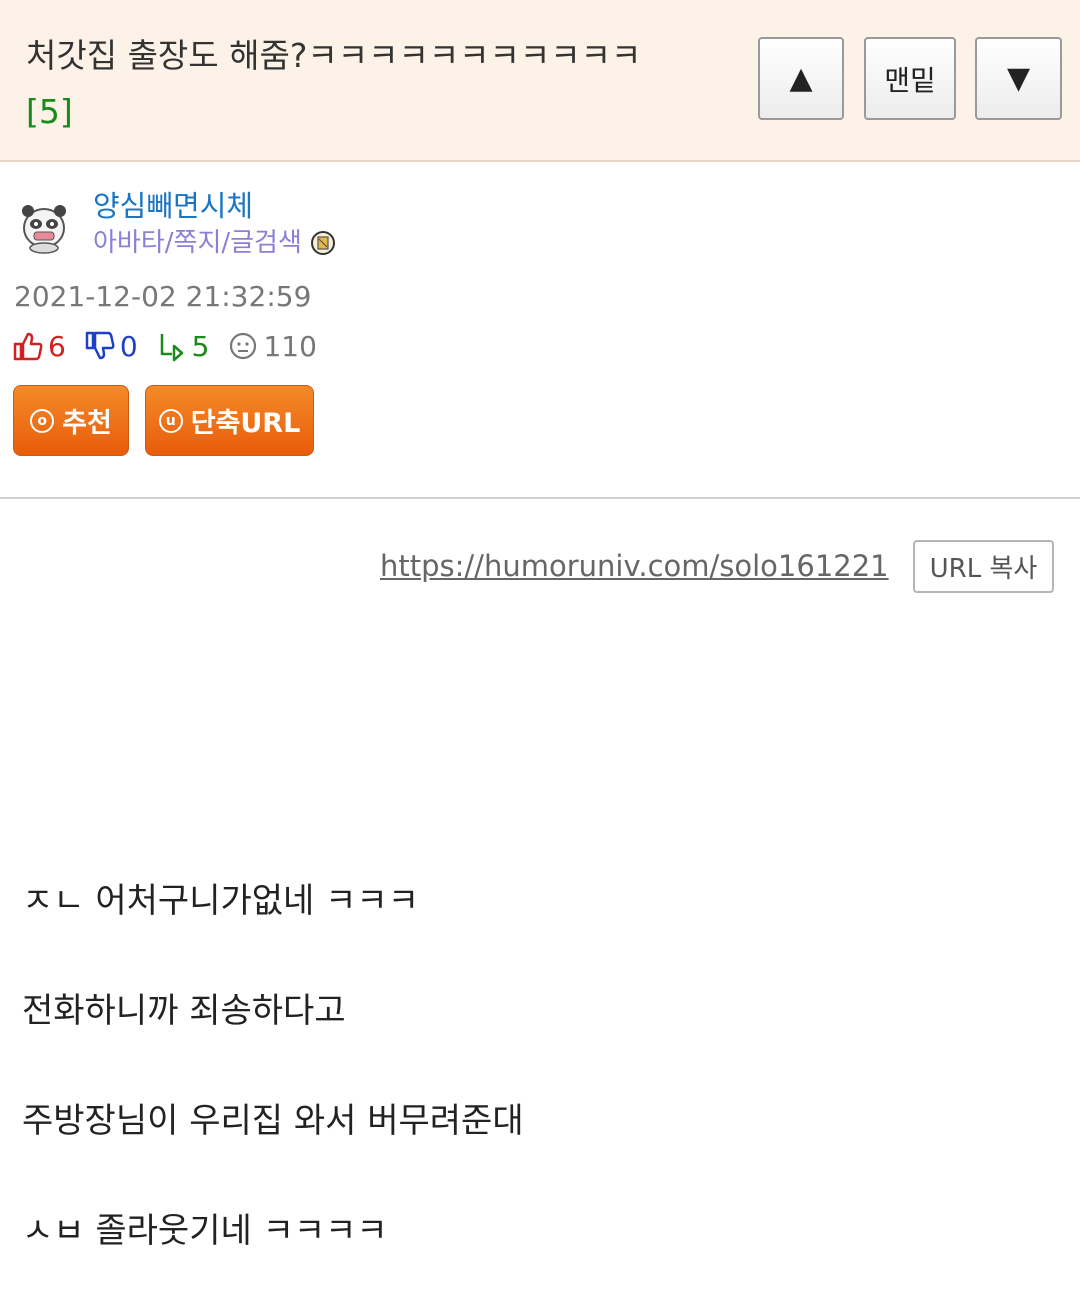 The image size is (1080, 1292). I want to click on recommend-stat: 6, so click(39, 346).